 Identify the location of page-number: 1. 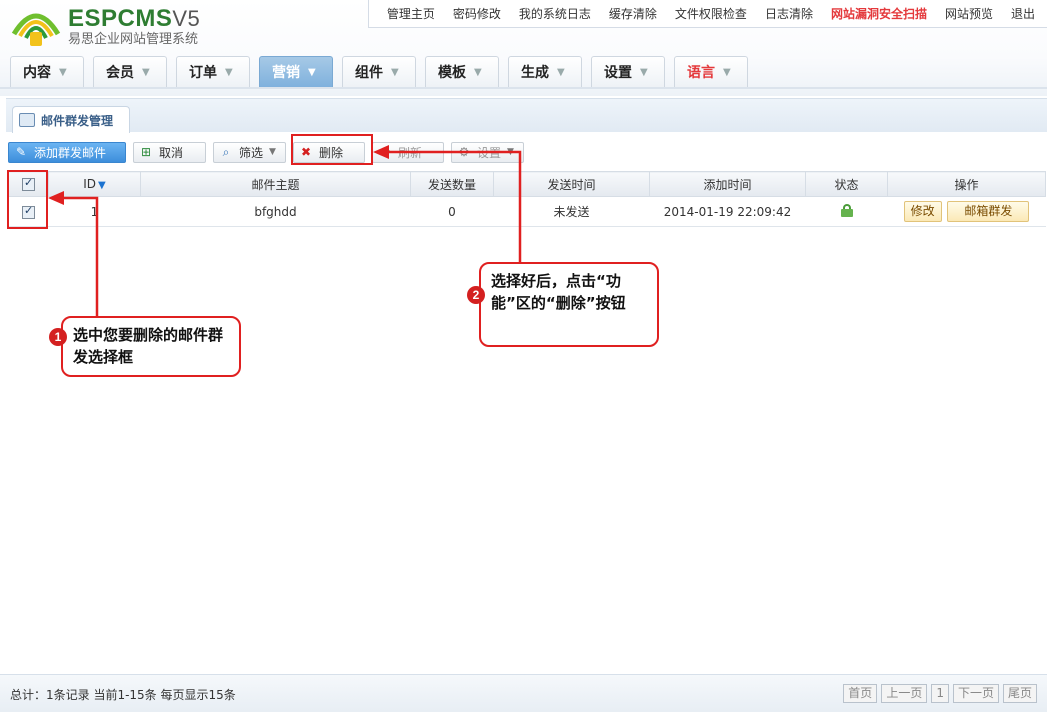
(940, 693).